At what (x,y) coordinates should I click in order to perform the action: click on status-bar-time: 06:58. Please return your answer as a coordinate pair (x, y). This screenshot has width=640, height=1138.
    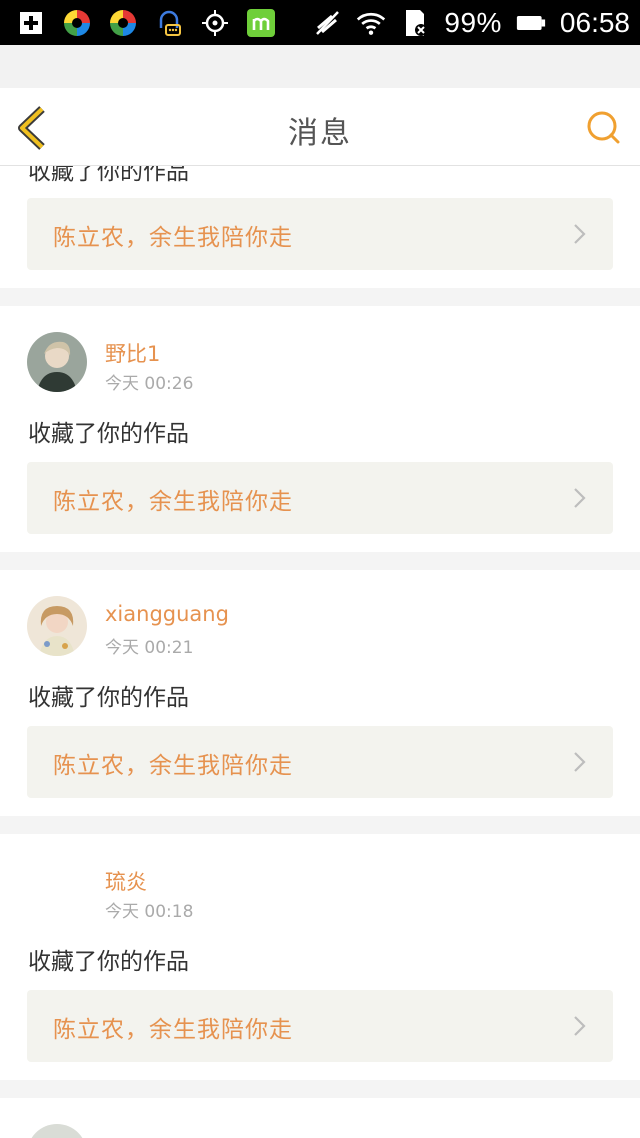
    Looking at the image, I should click on (594, 22).